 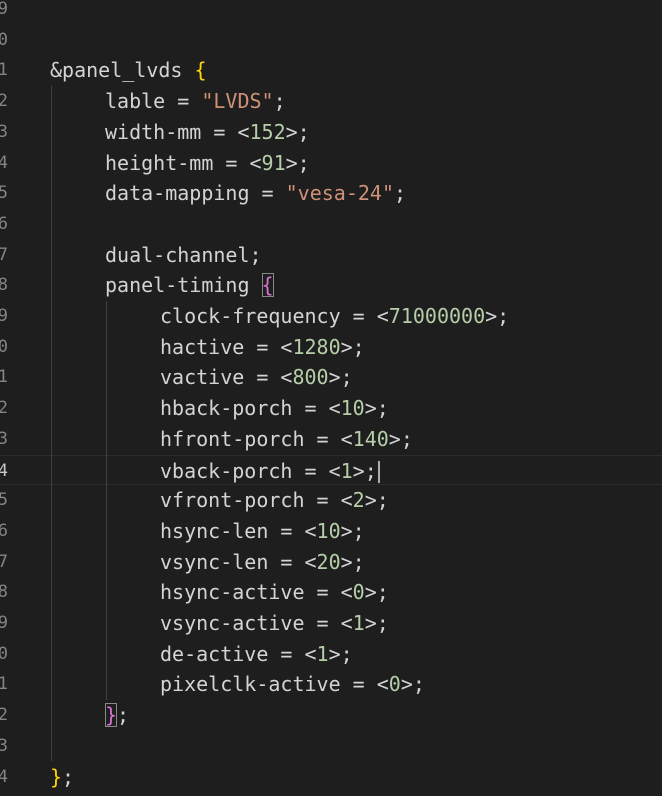 I want to click on code-line: 9 vsync-active = <1>;, so click(x=331, y=623).